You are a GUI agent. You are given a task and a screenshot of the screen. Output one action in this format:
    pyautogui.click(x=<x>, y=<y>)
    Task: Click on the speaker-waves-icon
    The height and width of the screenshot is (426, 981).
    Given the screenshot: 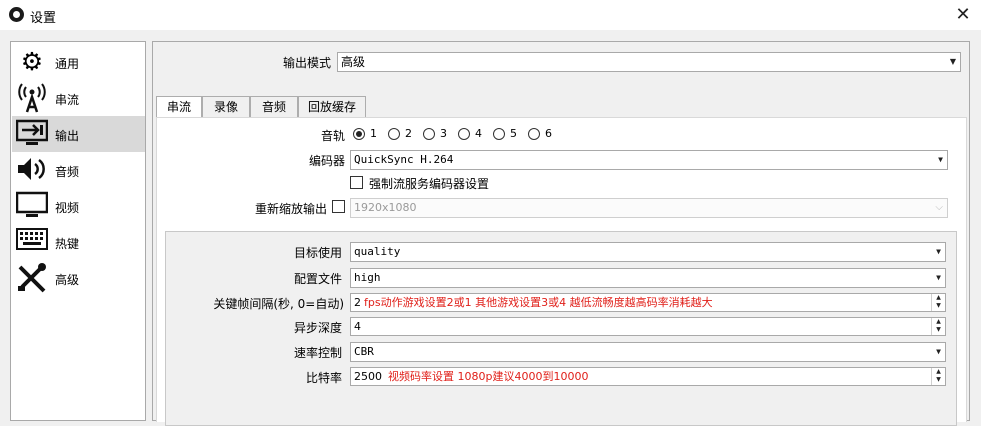 What is the action you would take?
    pyautogui.click(x=31, y=169)
    